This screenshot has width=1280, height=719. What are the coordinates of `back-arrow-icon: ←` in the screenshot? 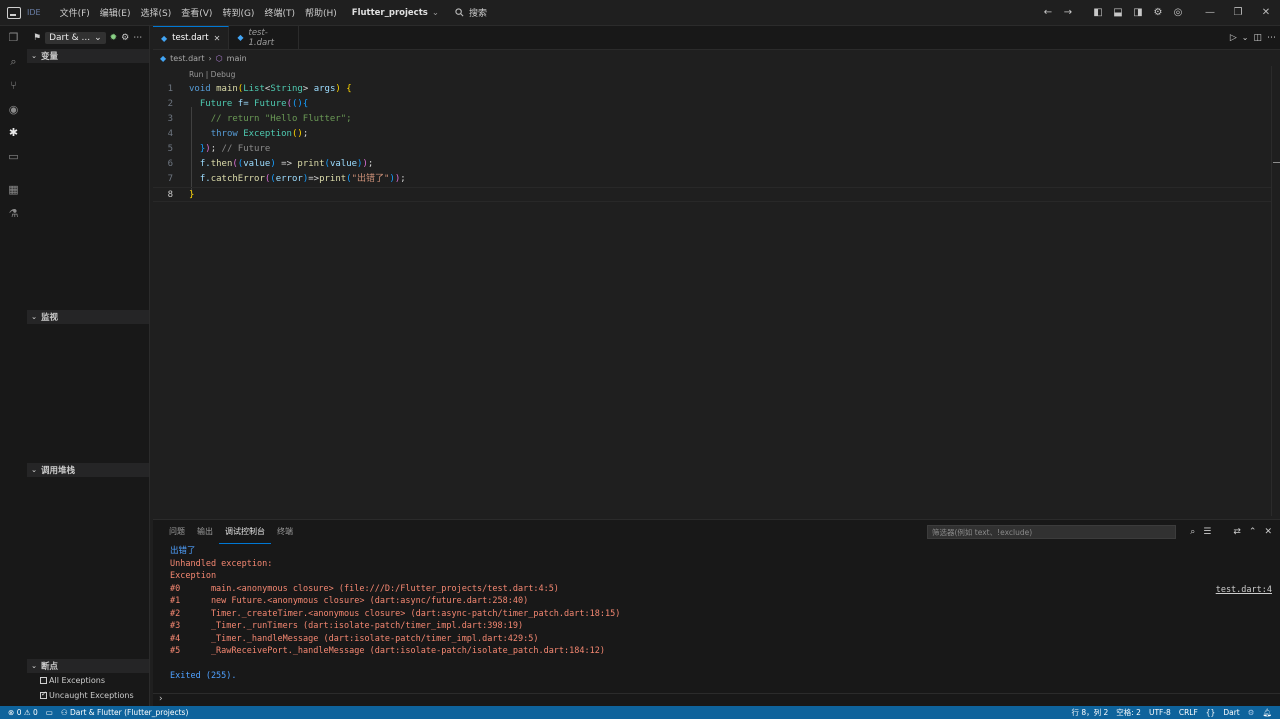 It's located at (1048, 12).